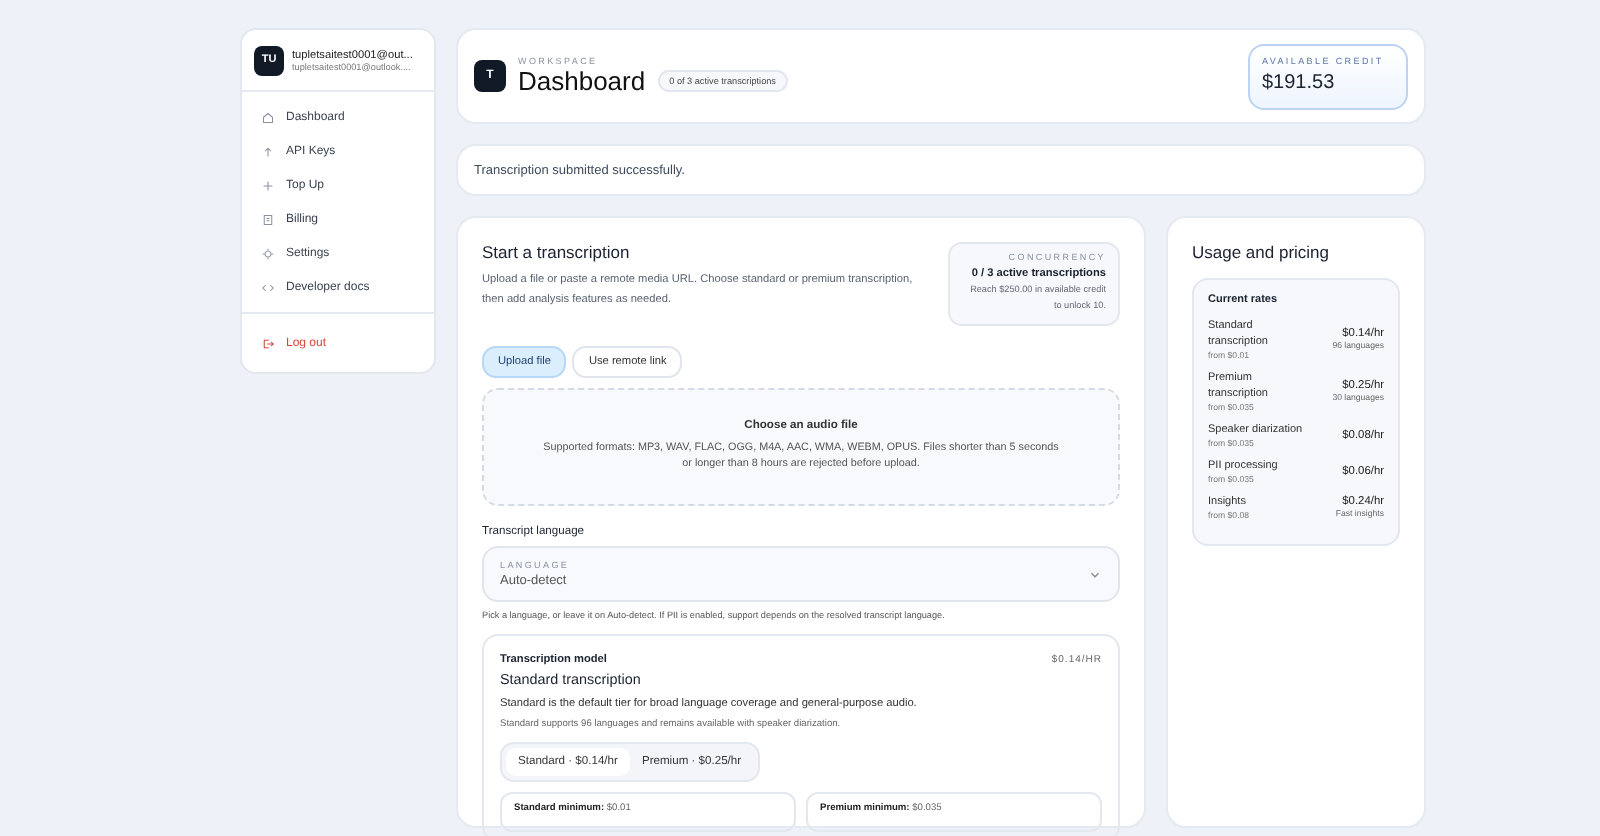 The image size is (1600, 836). What do you see at coordinates (1095, 574) in the screenshot?
I see `chevron-down-icon` at bounding box center [1095, 574].